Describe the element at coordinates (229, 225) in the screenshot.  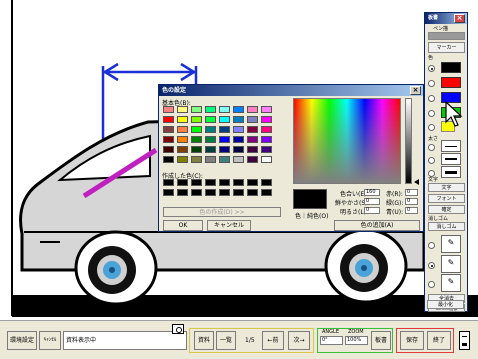
I see `cancel-button: キャンセル` at that location.